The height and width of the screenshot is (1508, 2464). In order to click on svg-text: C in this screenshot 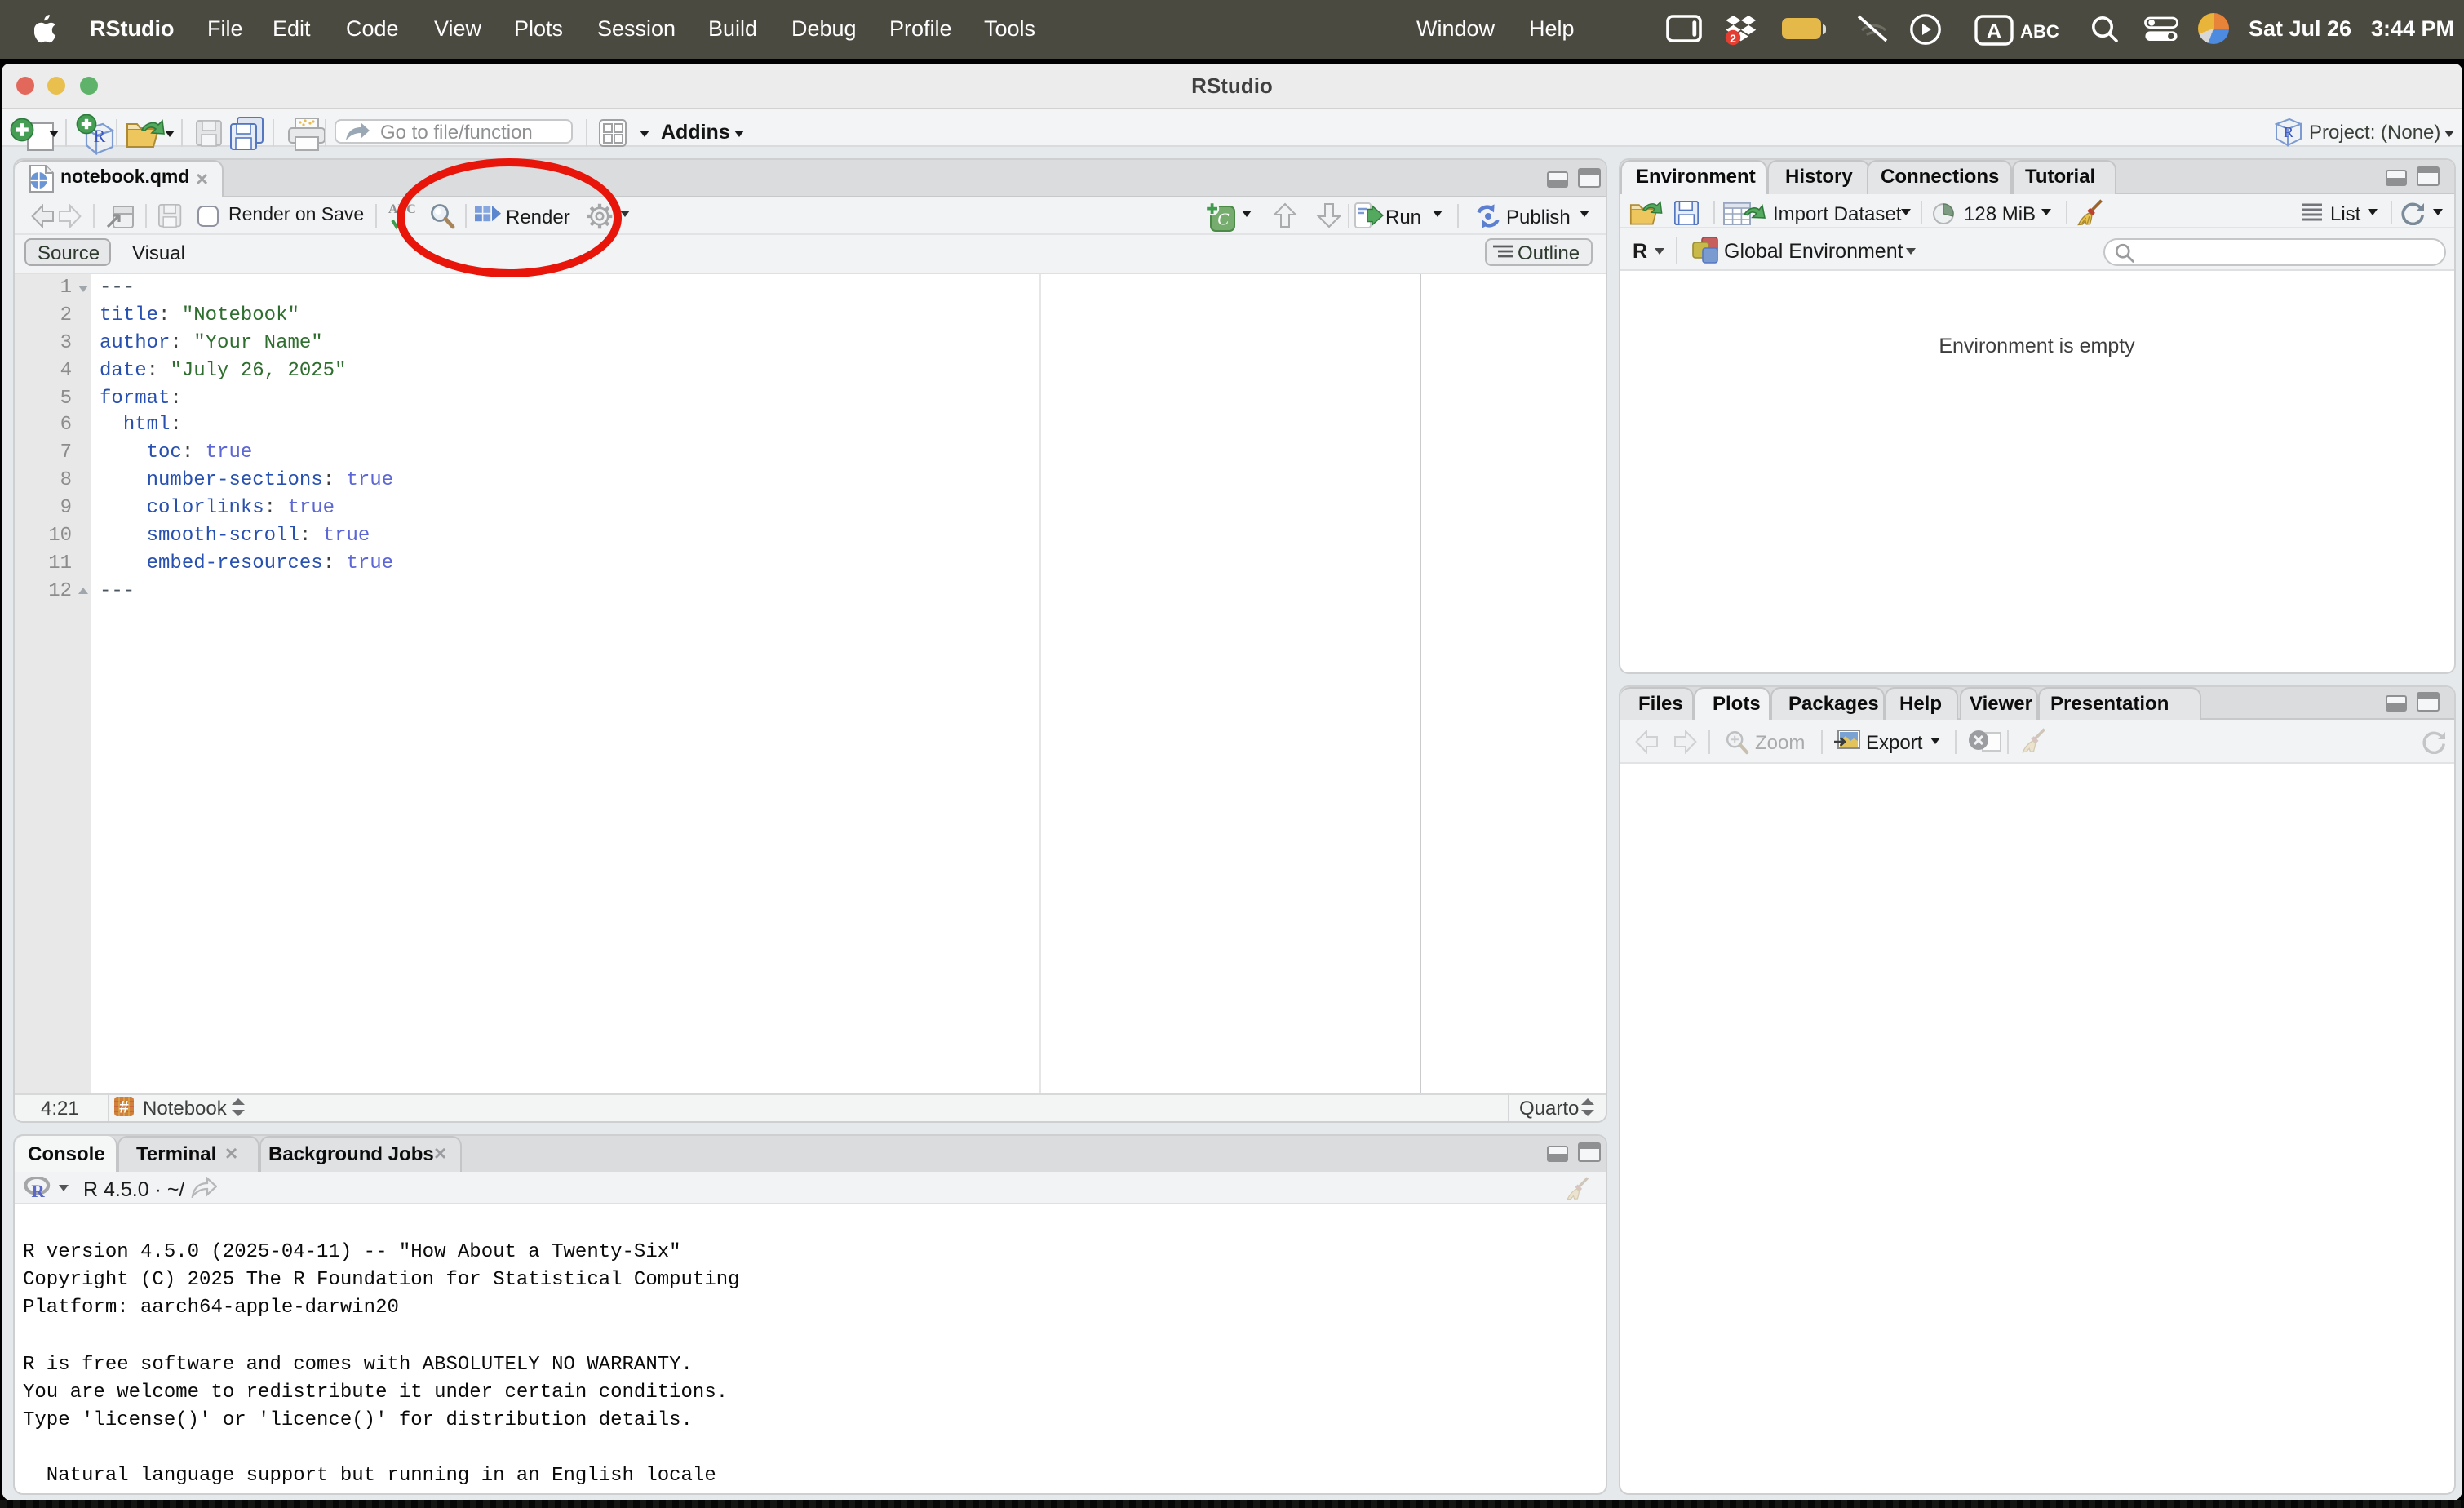, I will do `click(1223, 218)`.